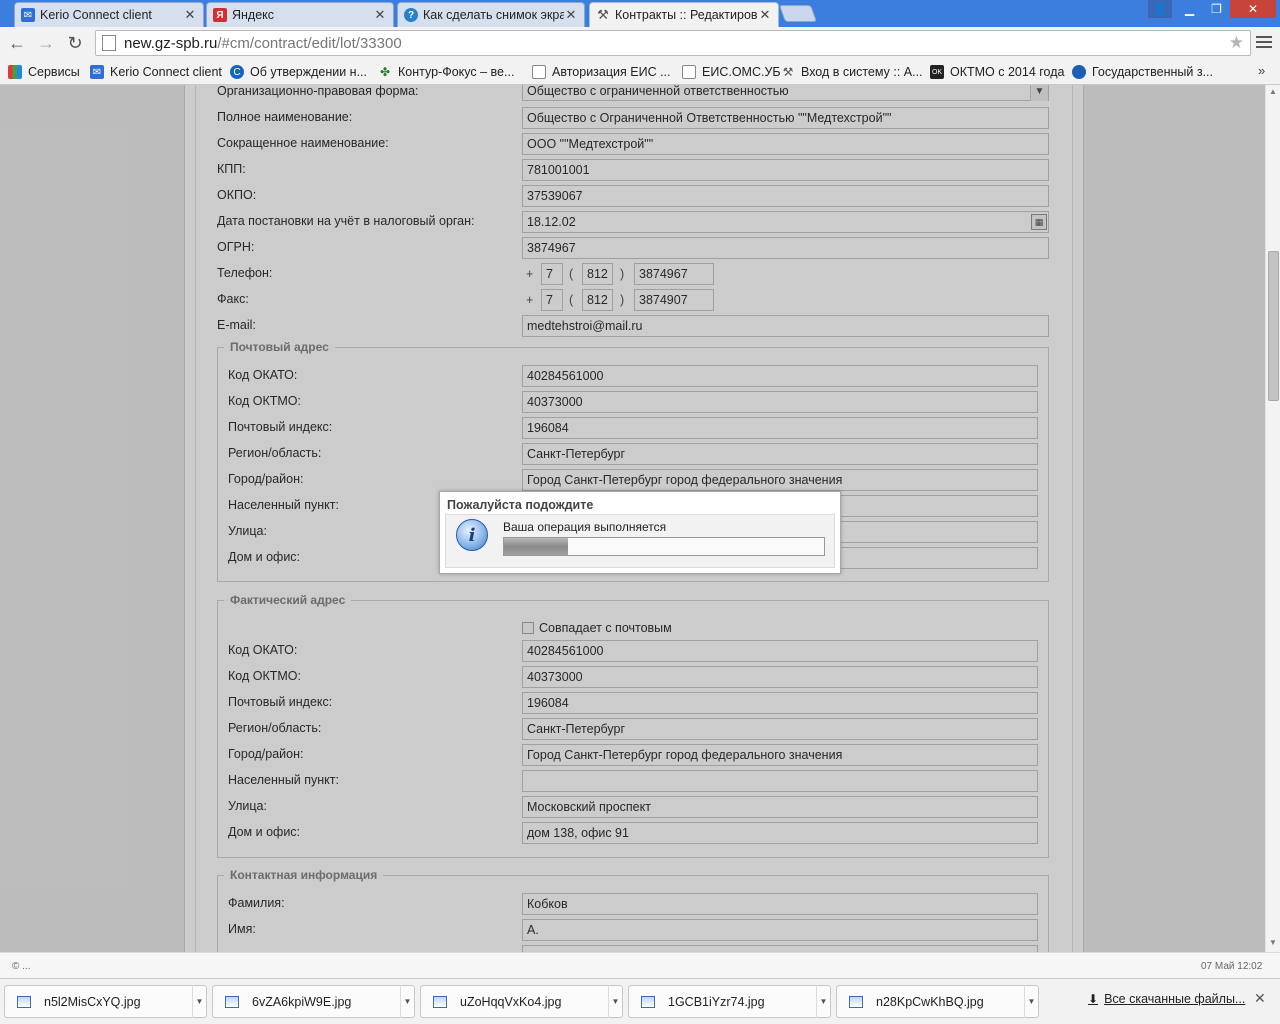  Describe the element at coordinates (302, 1001) in the screenshot. I see `download-filename: 6vZA6kpiW9E.jpg` at that location.